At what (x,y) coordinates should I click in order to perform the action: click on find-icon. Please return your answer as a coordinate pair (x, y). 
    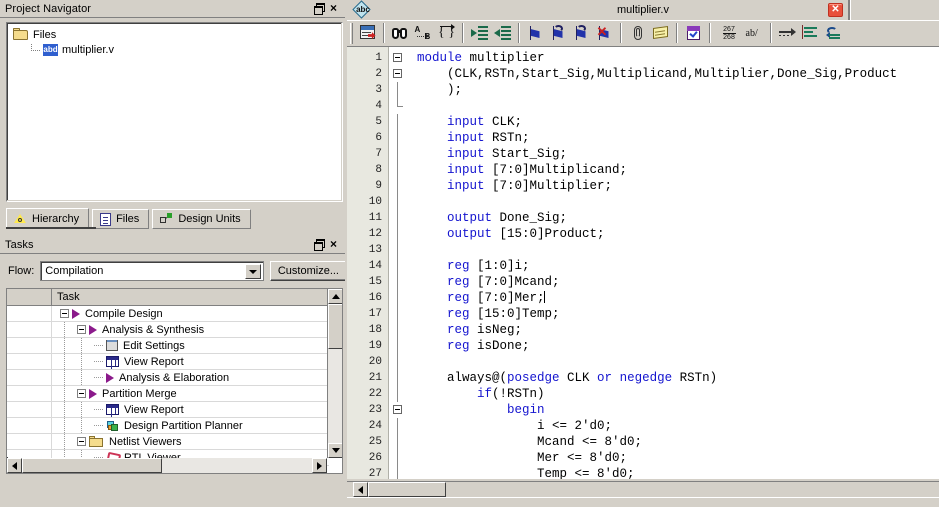
    Looking at the image, I should click on (400, 33).